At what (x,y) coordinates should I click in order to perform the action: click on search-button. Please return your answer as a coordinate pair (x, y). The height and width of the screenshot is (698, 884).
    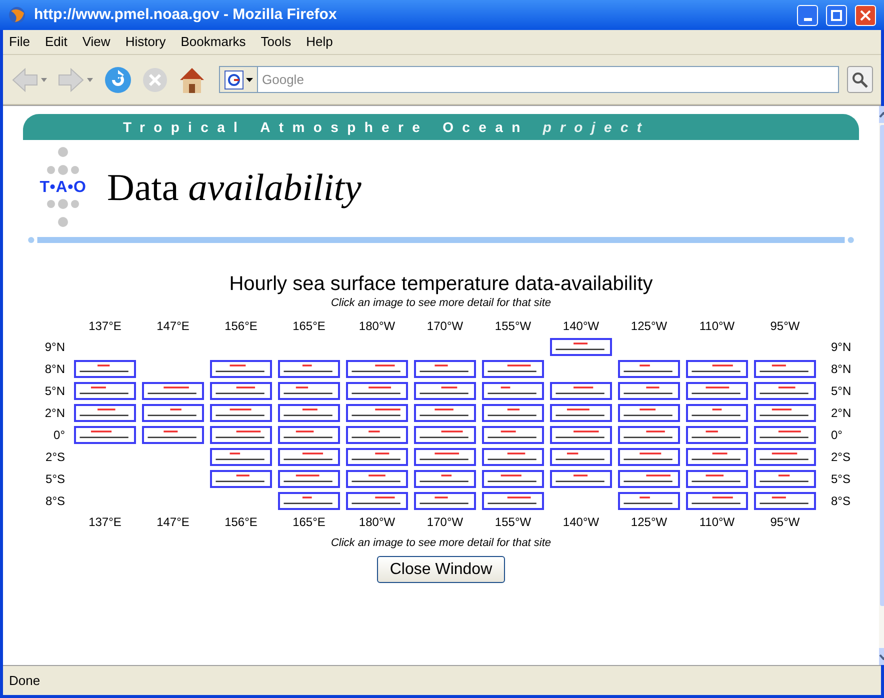
    Looking at the image, I should click on (860, 79).